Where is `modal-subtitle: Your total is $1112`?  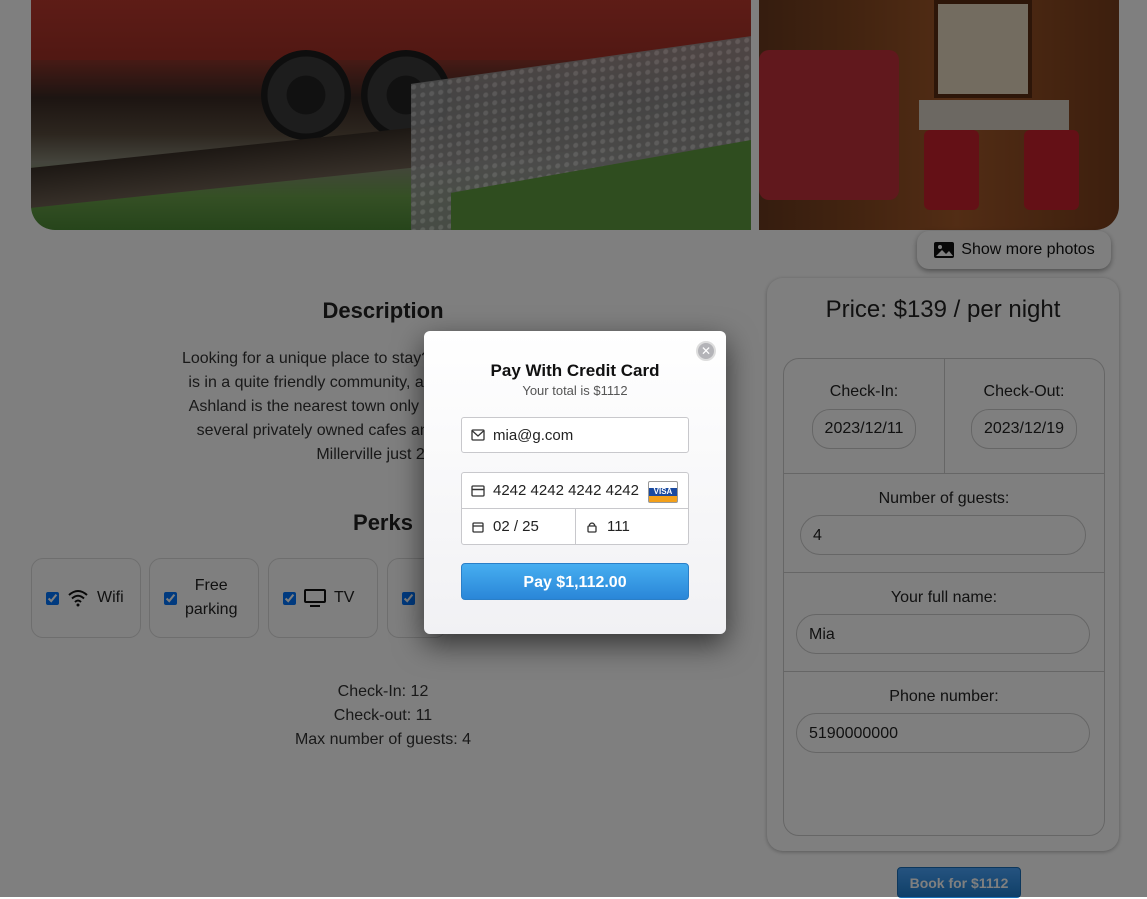 modal-subtitle: Your total is $1112 is located at coordinates (575, 390).